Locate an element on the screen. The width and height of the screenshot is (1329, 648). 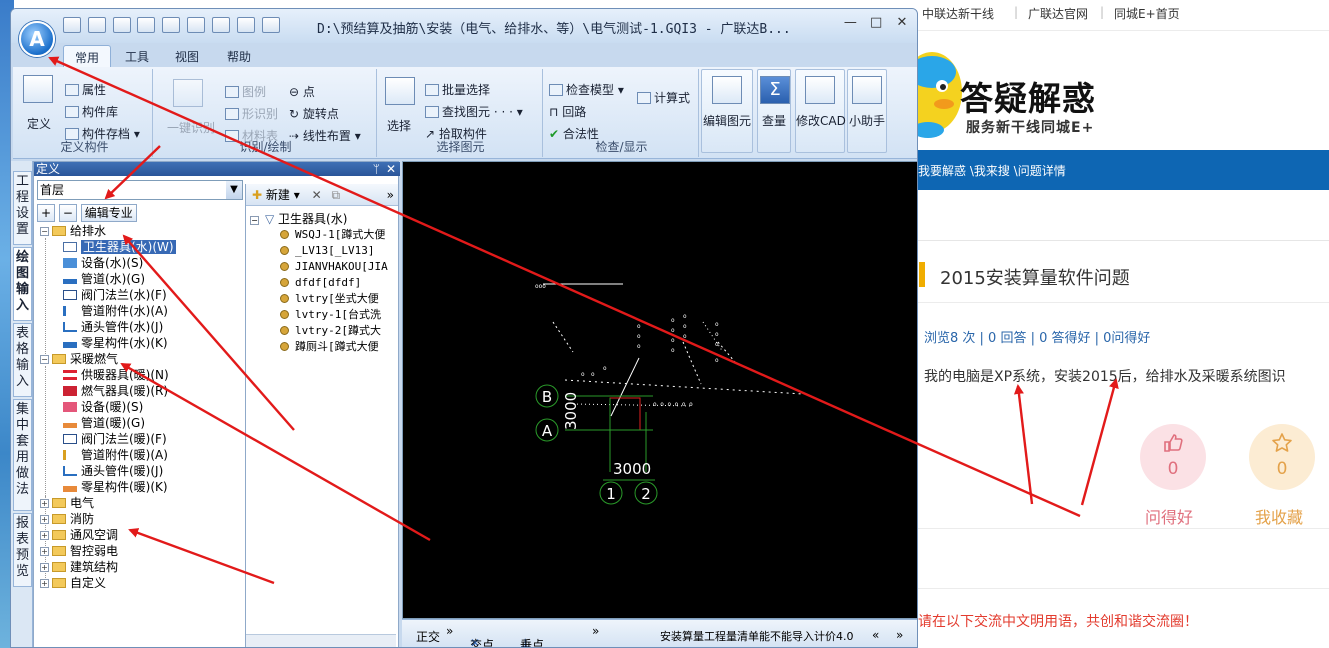
minimize-button: — is located at coordinates (850, 24).